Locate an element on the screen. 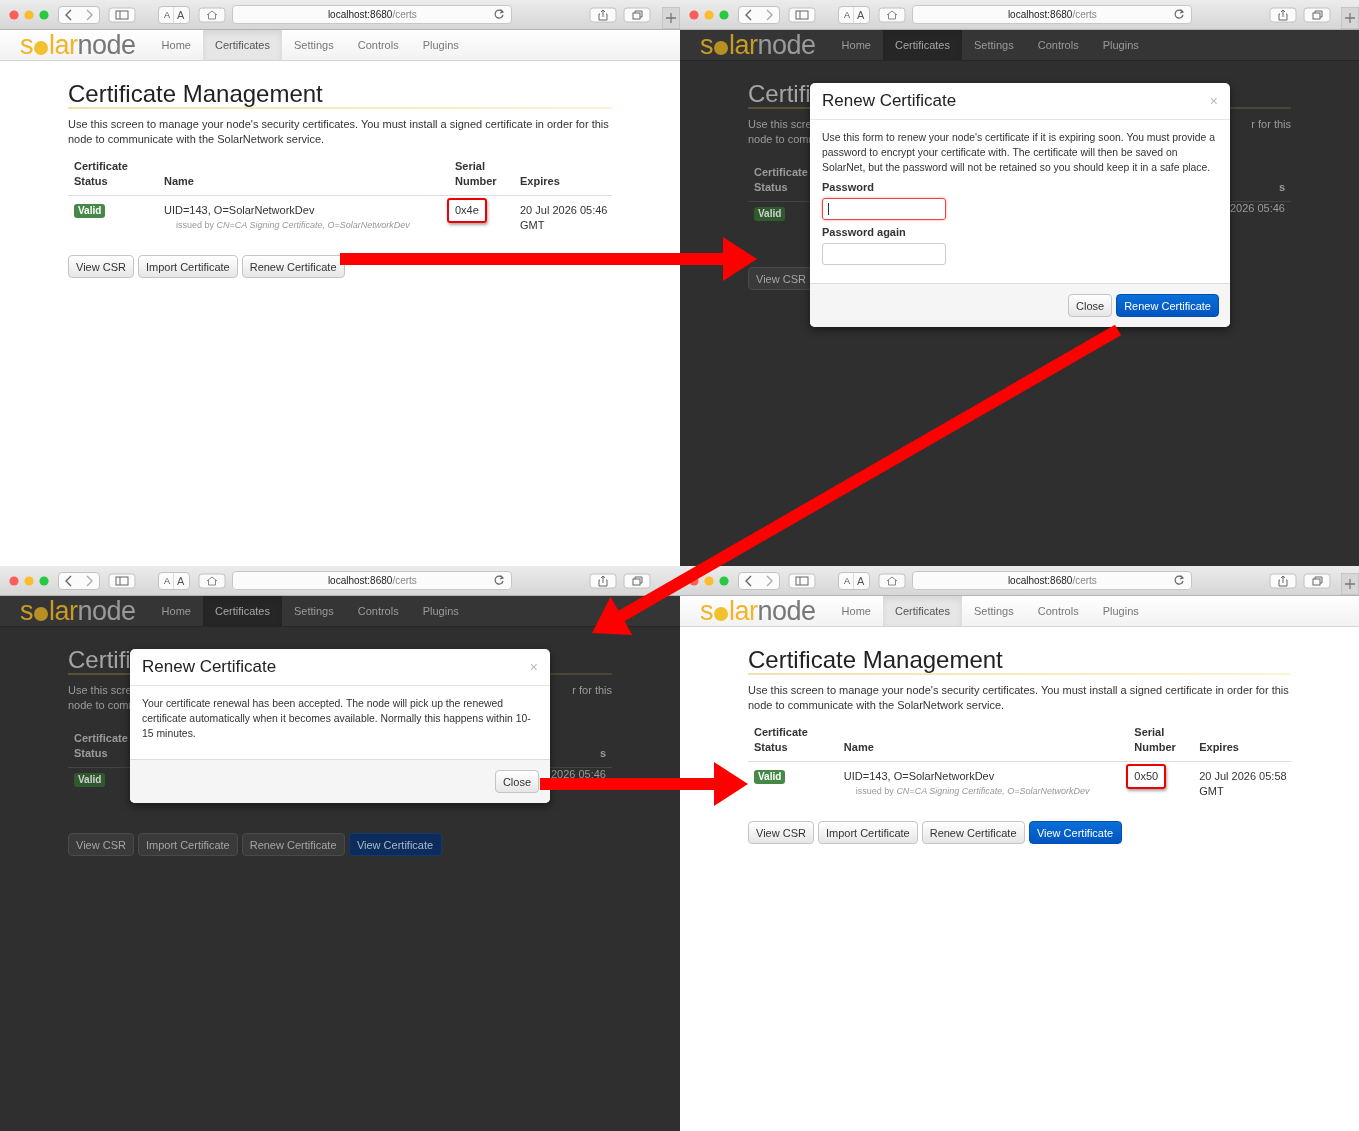  expiry-date: 2026 05:46 is located at coordinates (1257, 209).